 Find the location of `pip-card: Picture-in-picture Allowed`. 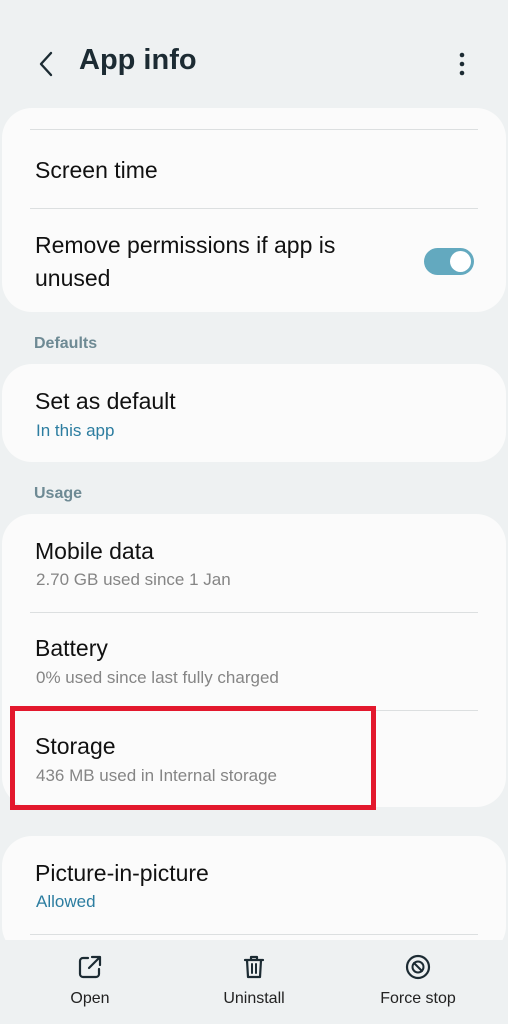

pip-card: Picture-in-picture Allowed is located at coordinates (254, 896).